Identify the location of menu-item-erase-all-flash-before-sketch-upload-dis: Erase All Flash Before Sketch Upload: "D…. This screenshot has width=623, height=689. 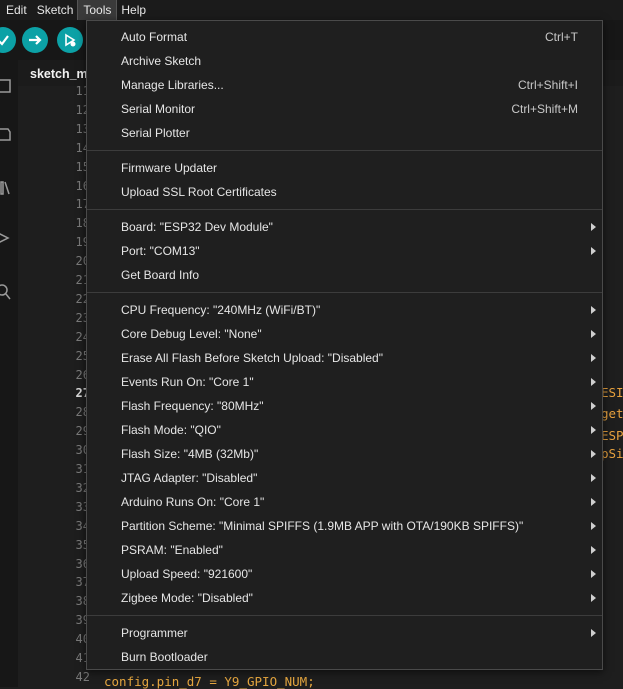
(344, 358).